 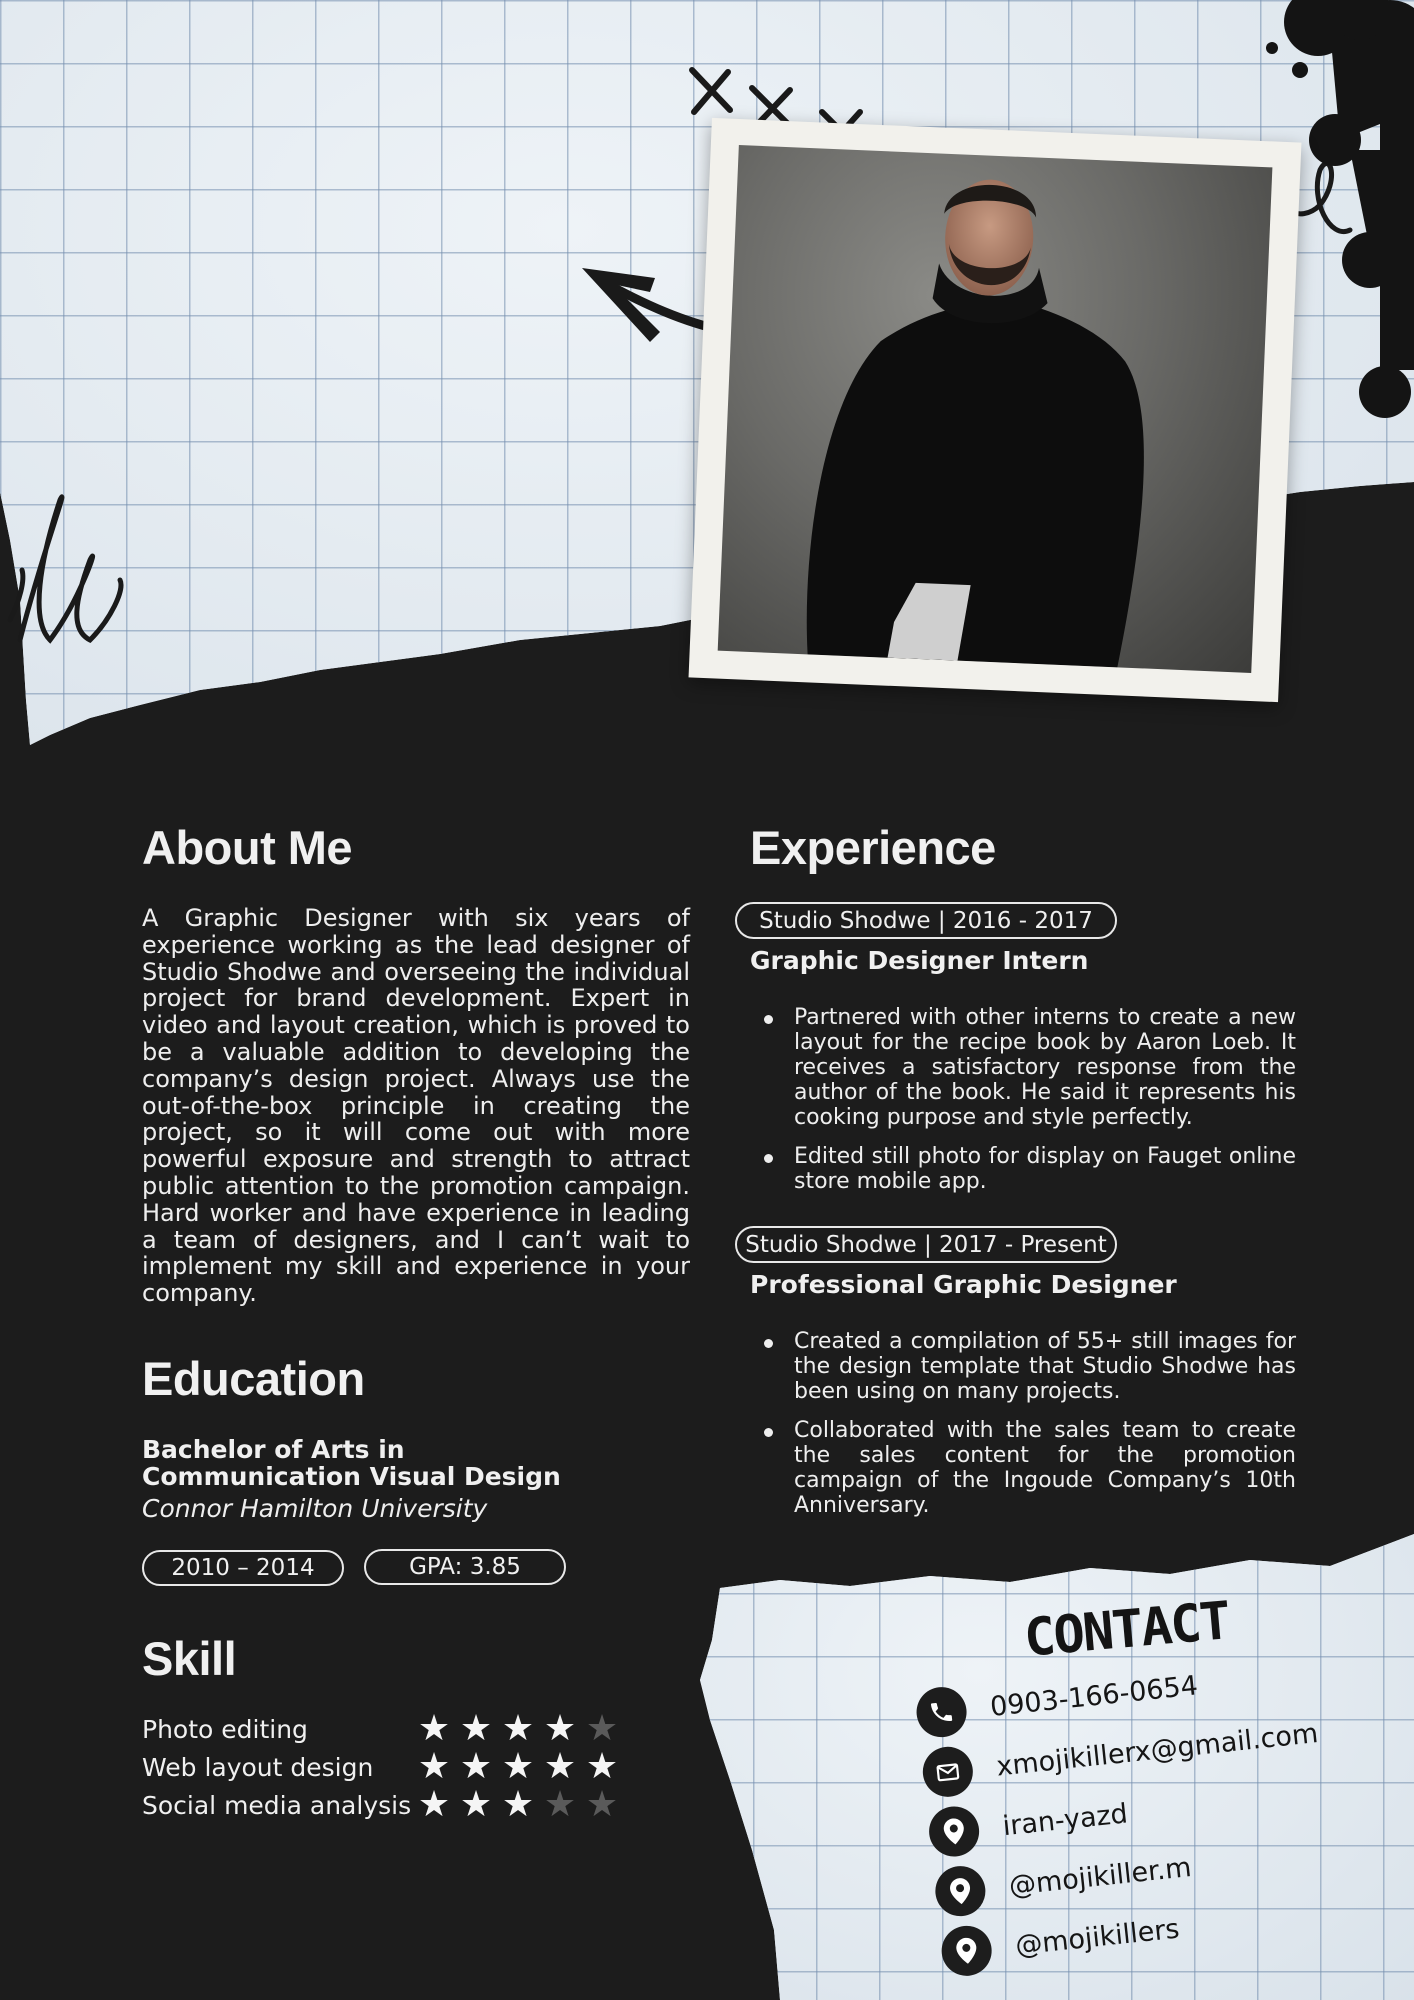 I want to click on experience-heading: Experience, so click(x=873, y=847).